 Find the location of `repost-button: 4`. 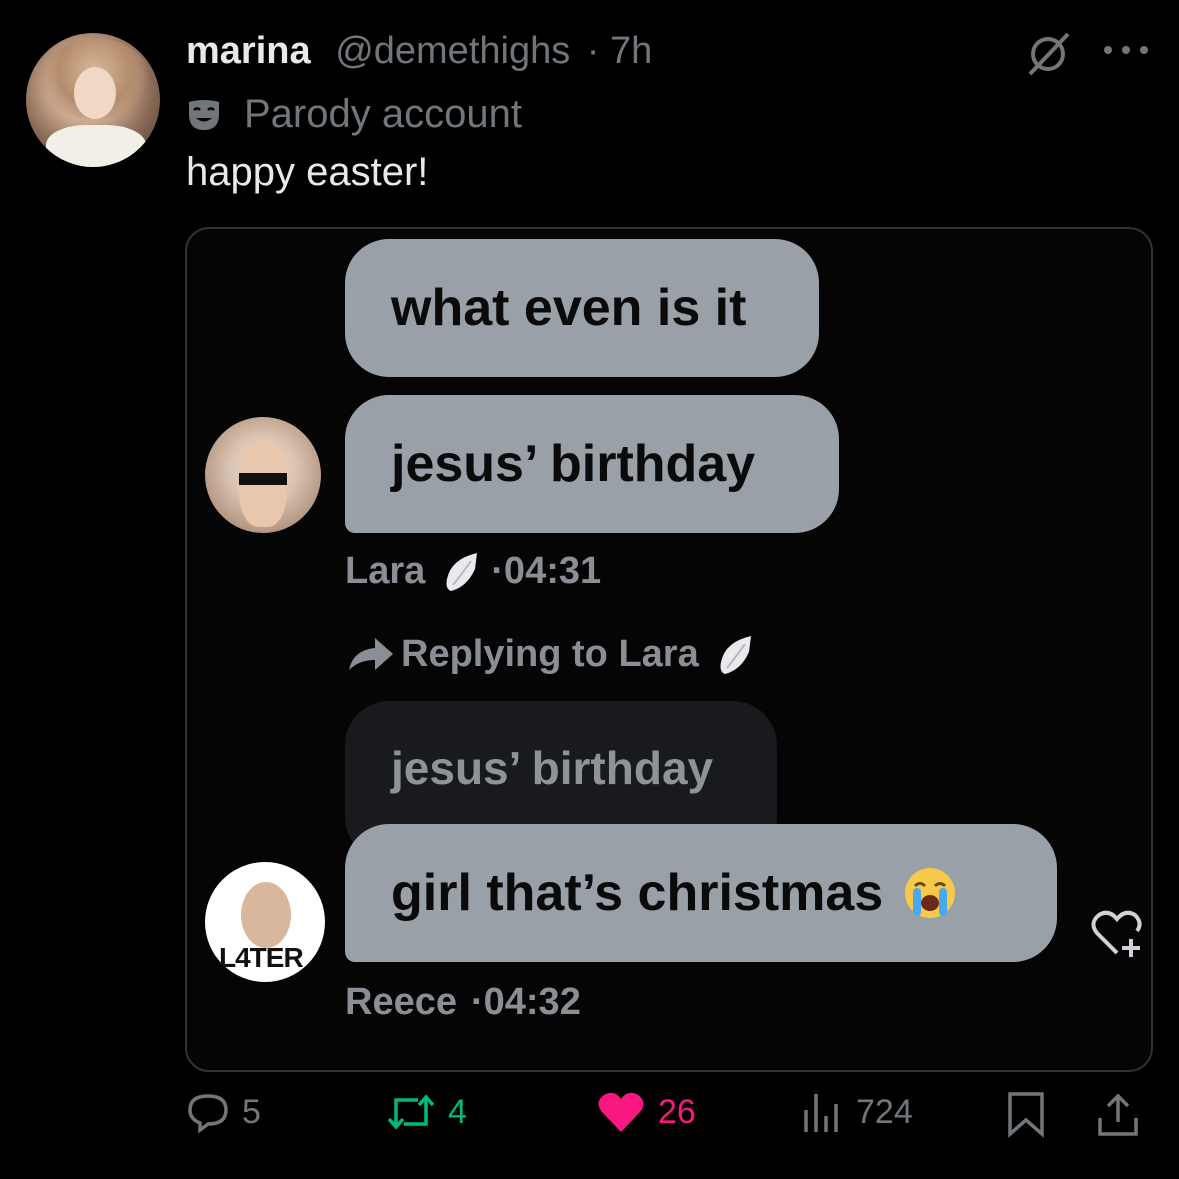

repost-button: 4 is located at coordinates (426, 1112).